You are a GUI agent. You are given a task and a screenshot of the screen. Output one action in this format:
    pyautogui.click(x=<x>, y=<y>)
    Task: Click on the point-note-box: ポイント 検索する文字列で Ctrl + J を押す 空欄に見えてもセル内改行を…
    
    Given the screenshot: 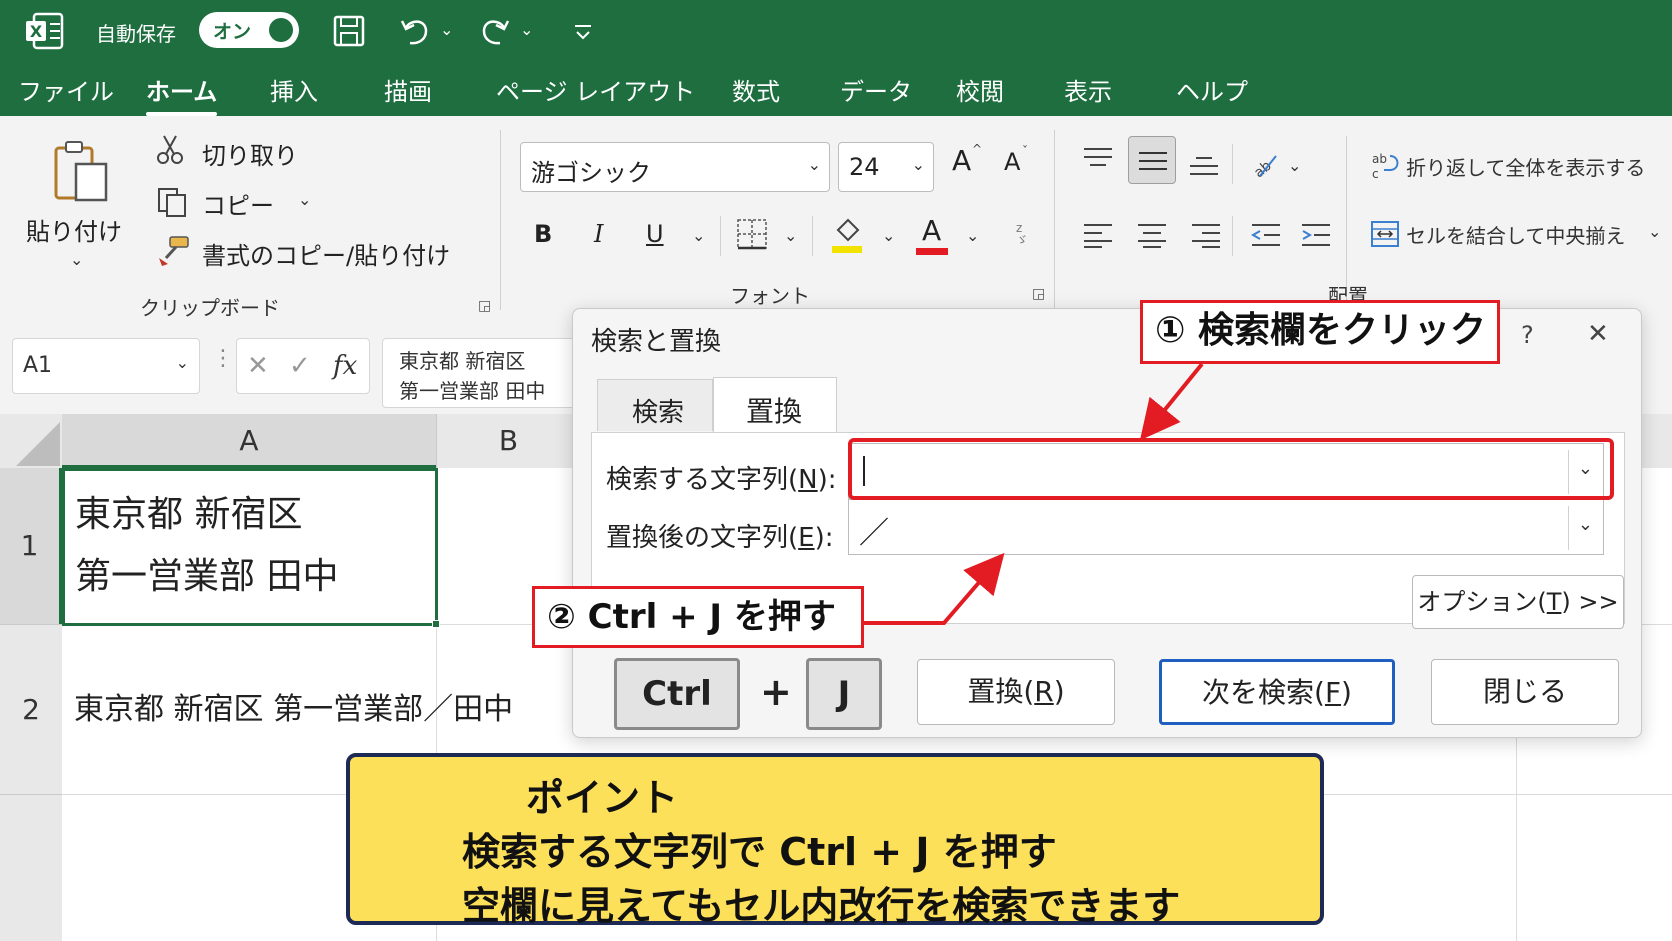 What is the action you would take?
    pyautogui.click(x=835, y=840)
    